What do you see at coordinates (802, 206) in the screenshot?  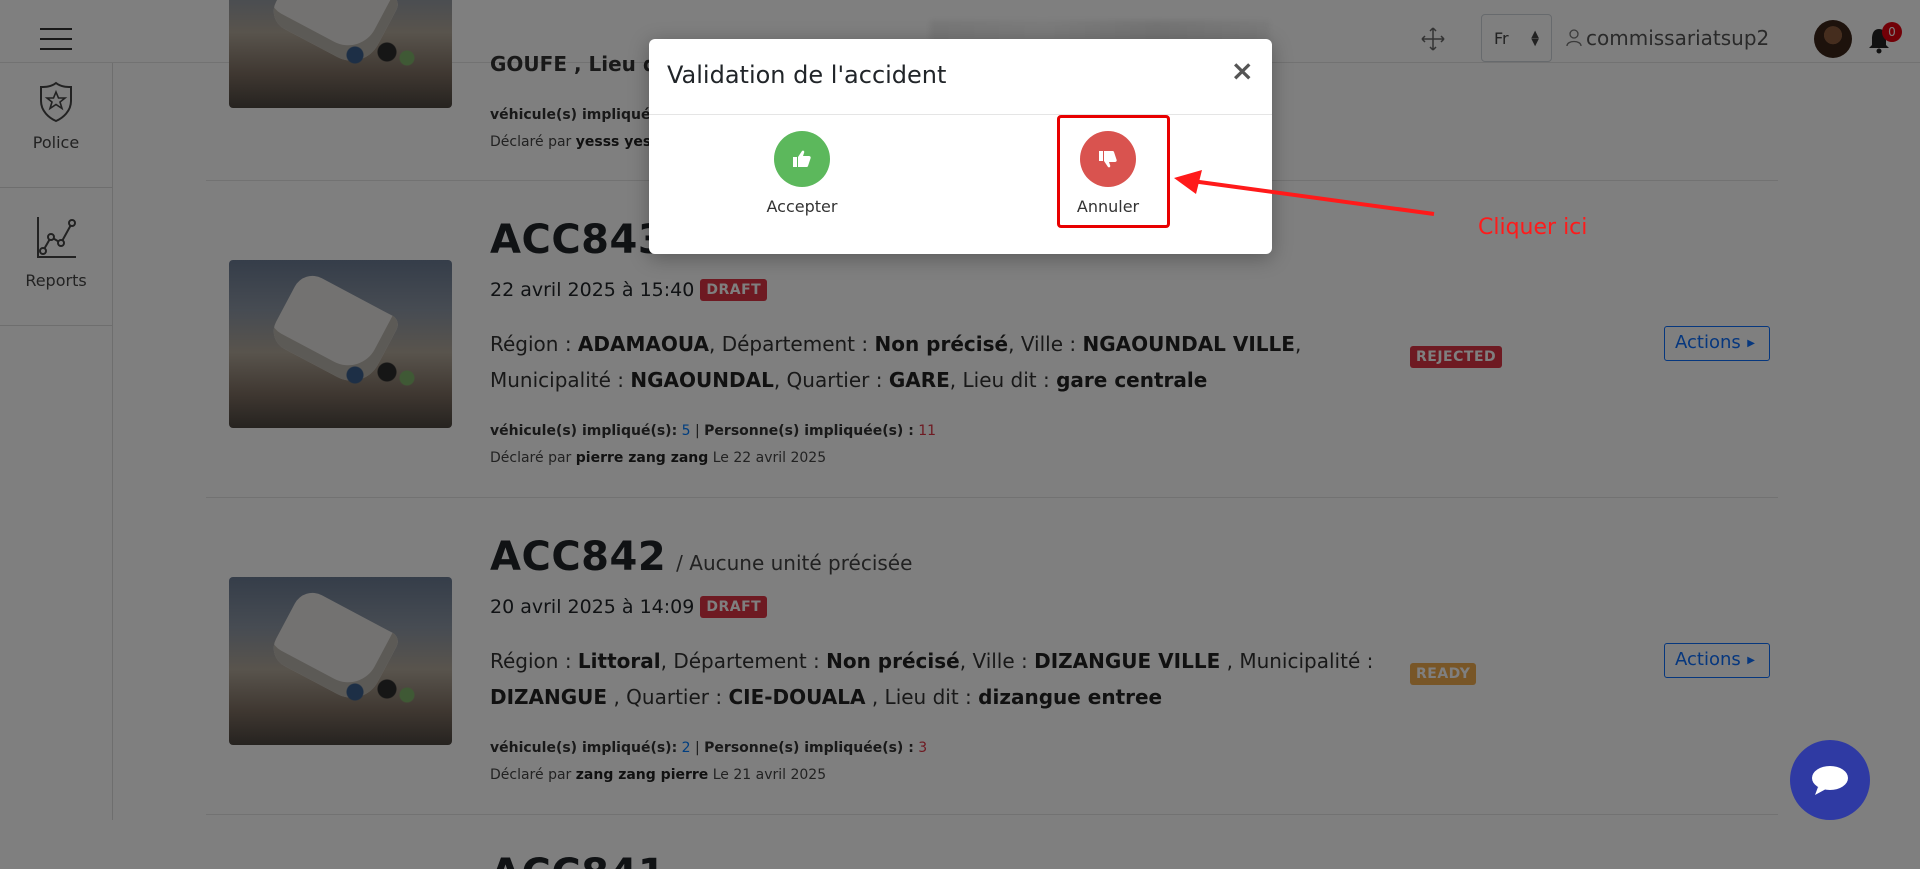 I see `accept-label: Accepter` at bounding box center [802, 206].